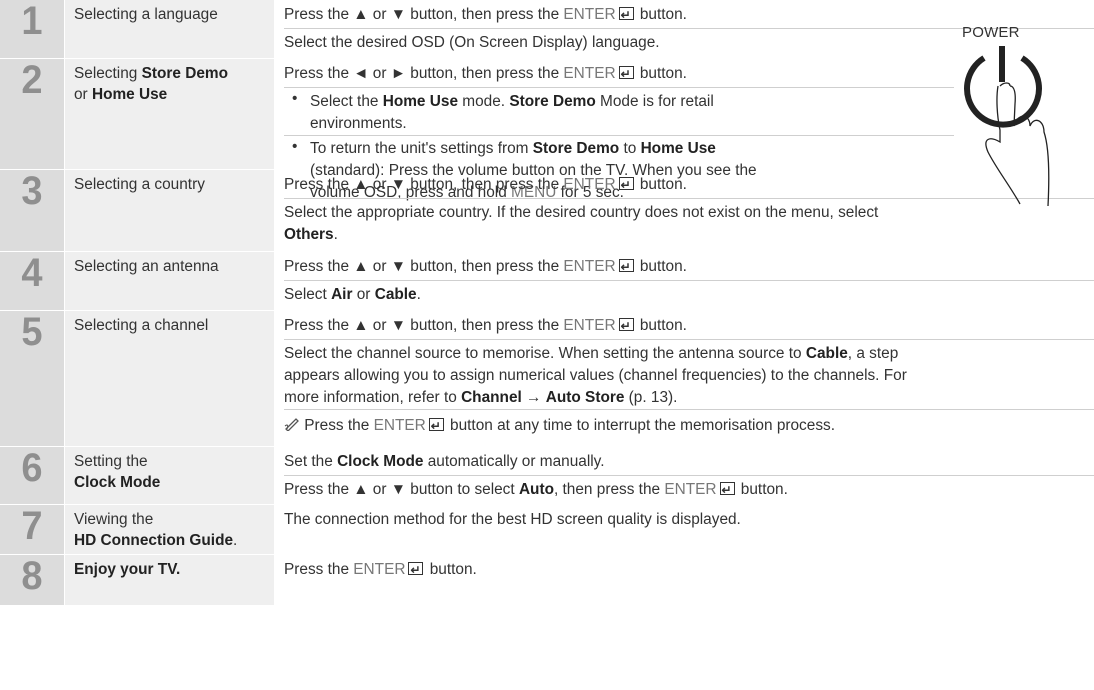 The width and height of the screenshot is (1094, 690). I want to click on step-title: Selecting a country, so click(169, 210).